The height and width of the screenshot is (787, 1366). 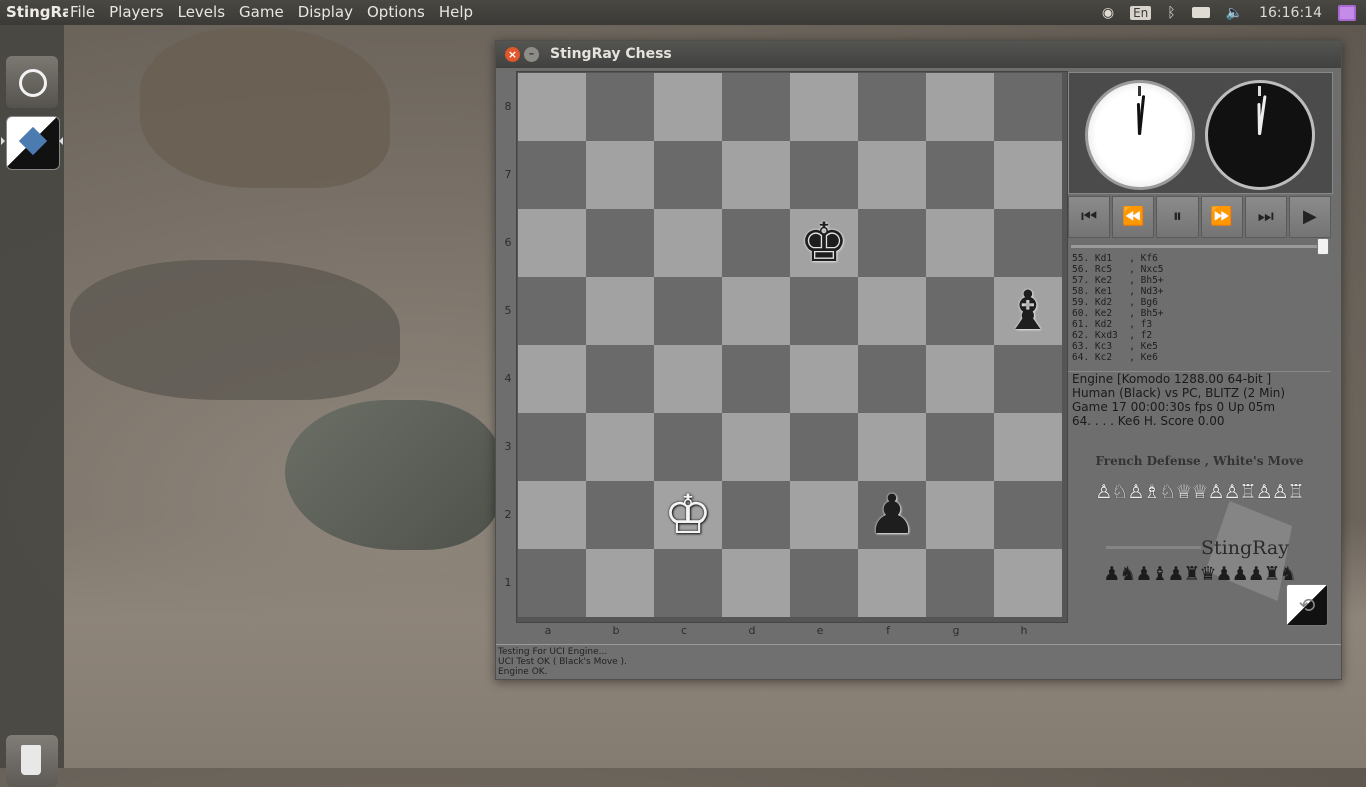 I want to click on square-g2, so click(x=960, y=515).